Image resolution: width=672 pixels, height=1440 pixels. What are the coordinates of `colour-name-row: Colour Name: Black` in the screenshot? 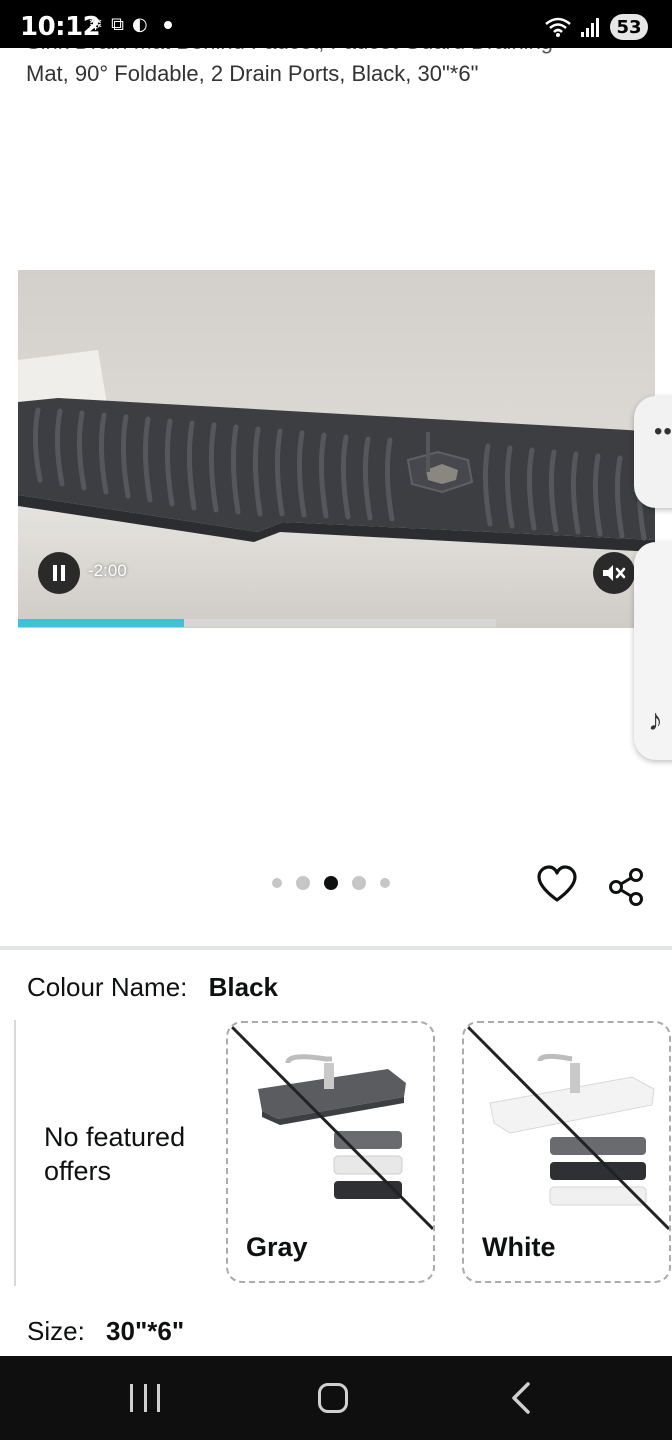 It's located at (152, 987).